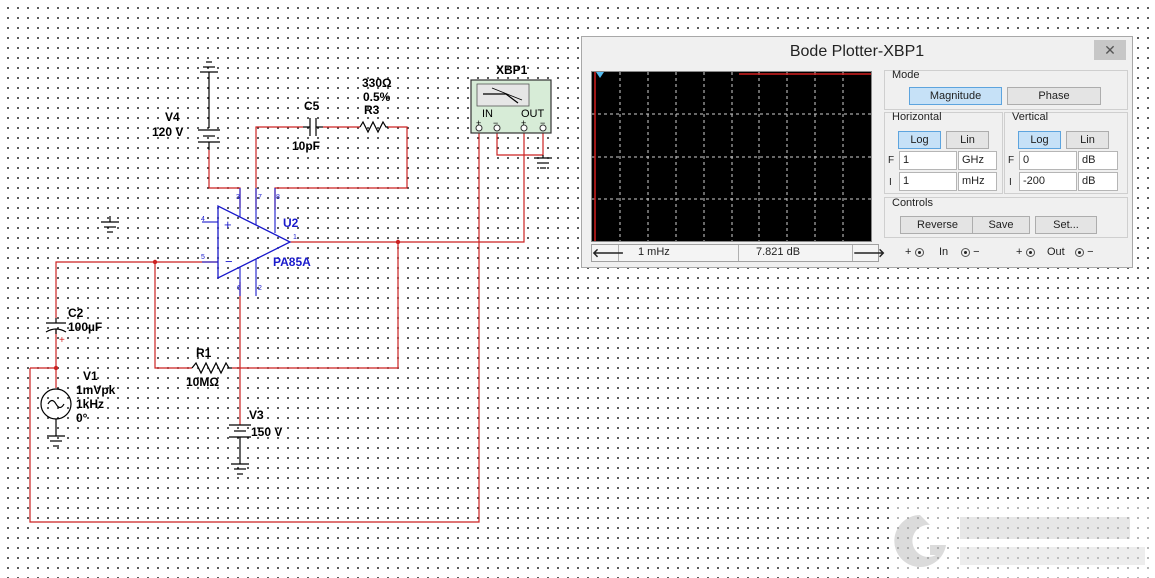  Describe the element at coordinates (202, 382) in the screenshot. I see `r1-value: 10MΩ` at that location.